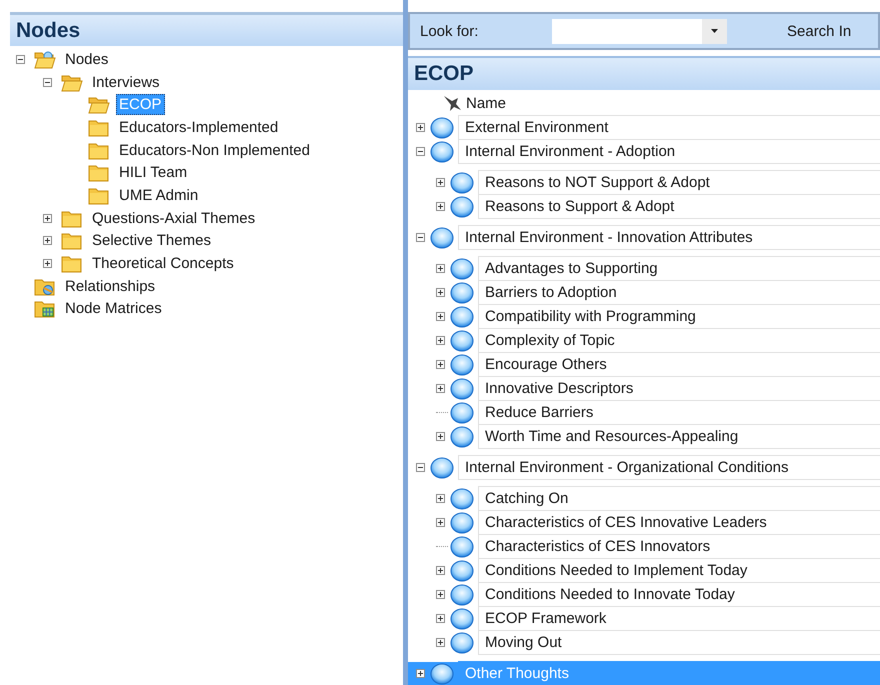 This screenshot has height=685, width=880. I want to click on panel-title: Nodes, so click(48, 30).